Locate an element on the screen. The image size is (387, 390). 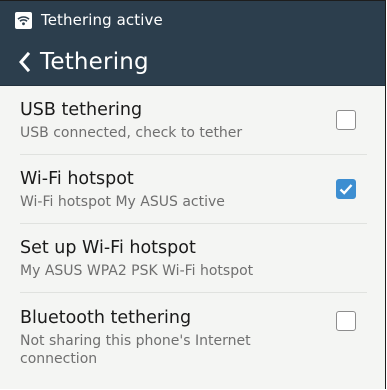
wifi-hotspot-checkbox is located at coordinates (346, 189).